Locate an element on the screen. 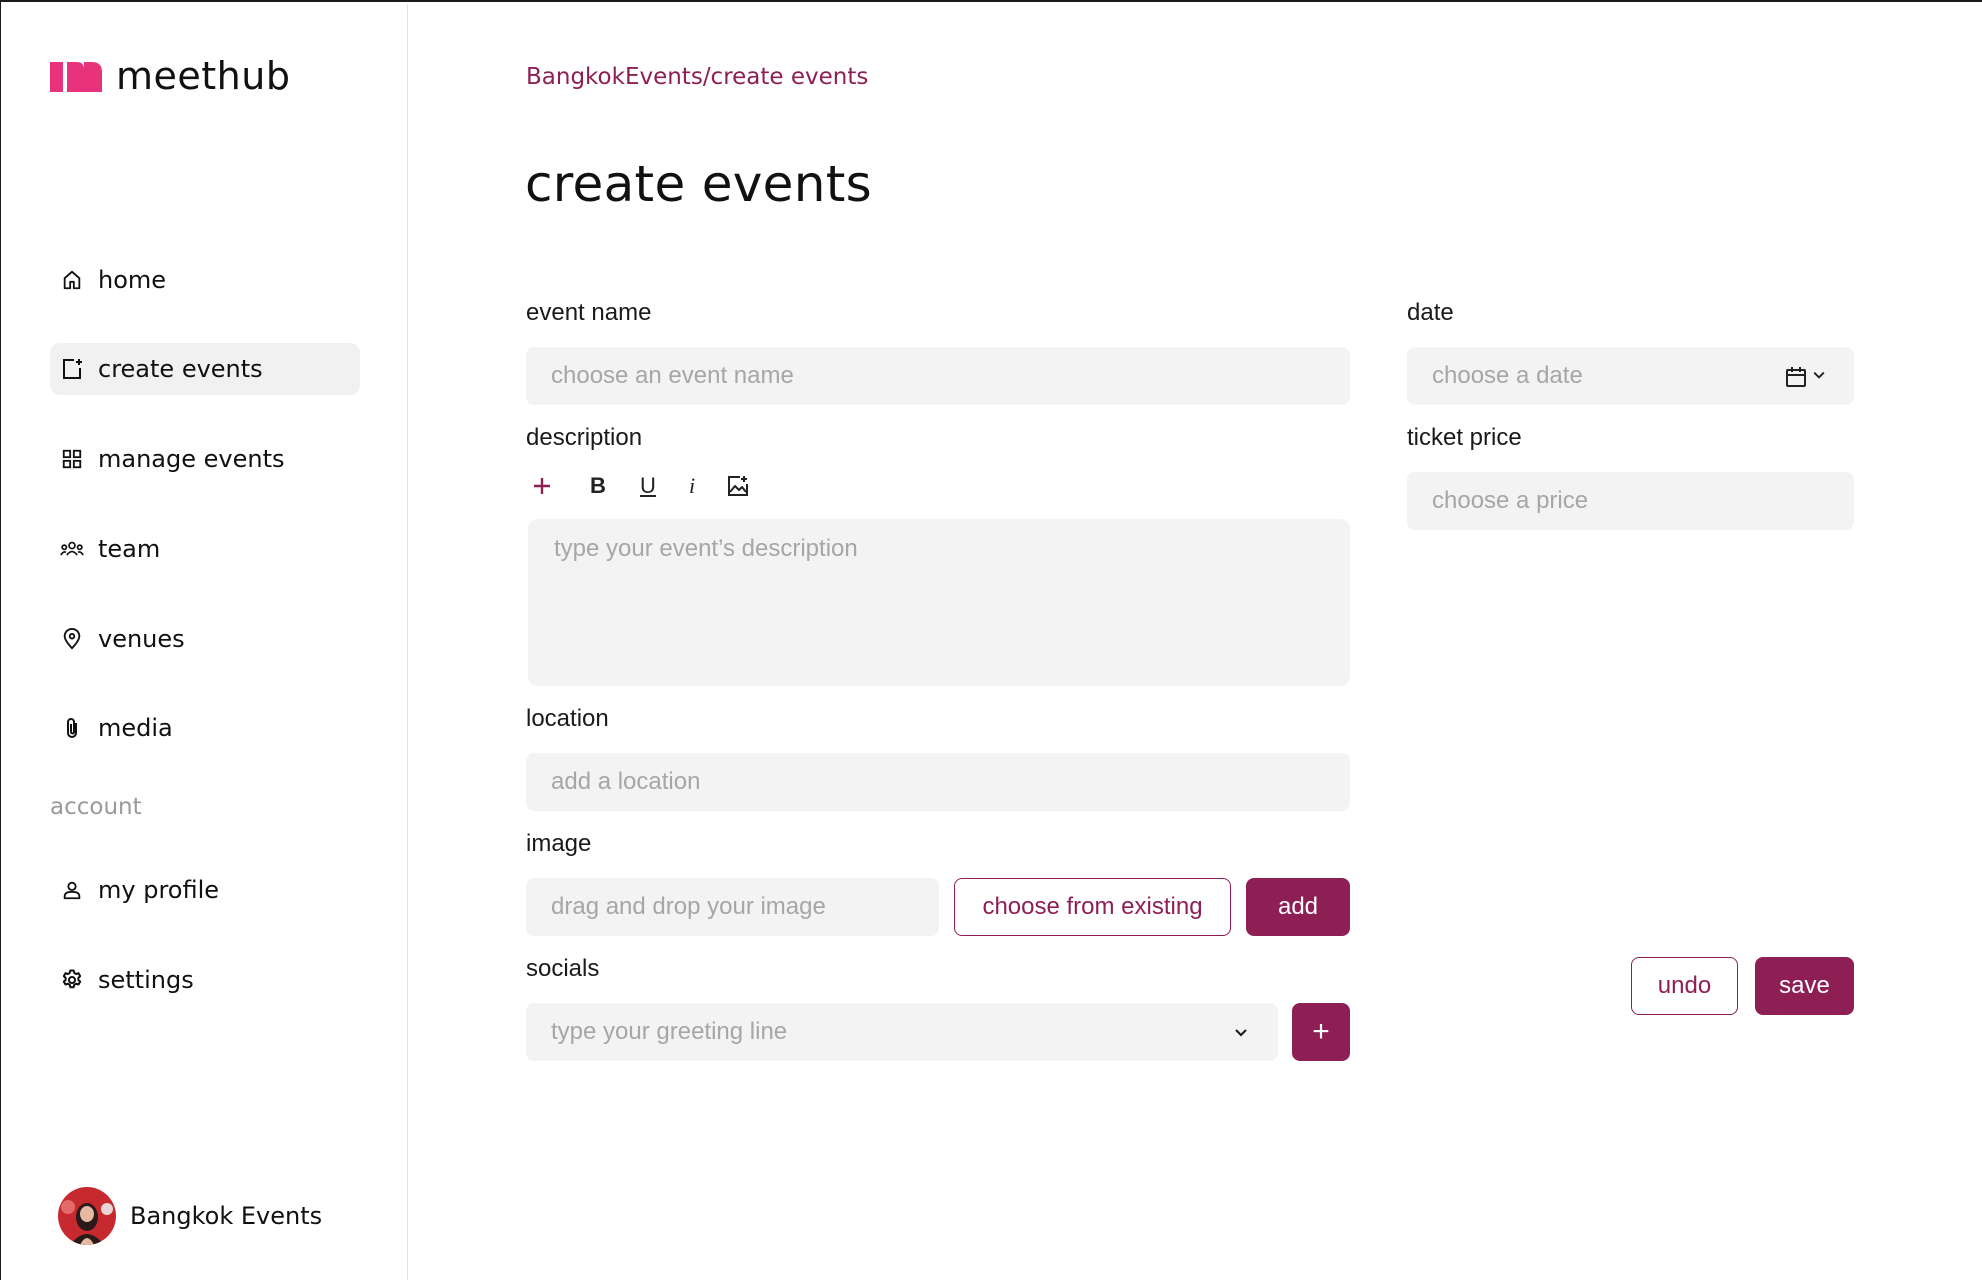 The width and height of the screenshot is (1982, 1280). socials-select is located at coordinates (902, 1032).